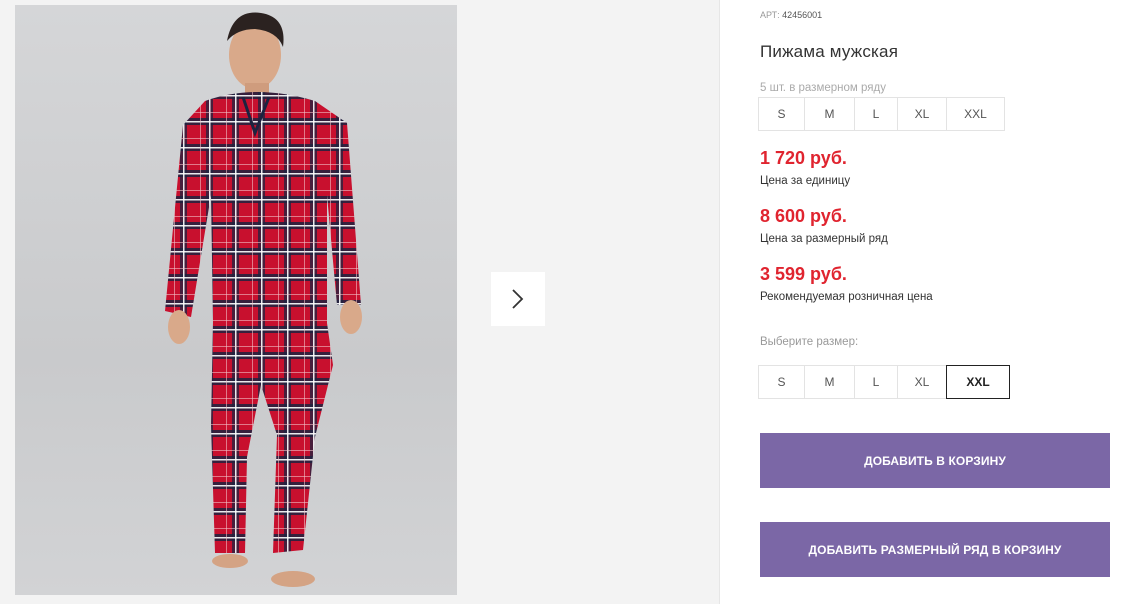  What do you see at coordinates (805, 181) in the screenshot?
I see `unit-price-note: Цена за единицу` at bounding box center [805, 181].